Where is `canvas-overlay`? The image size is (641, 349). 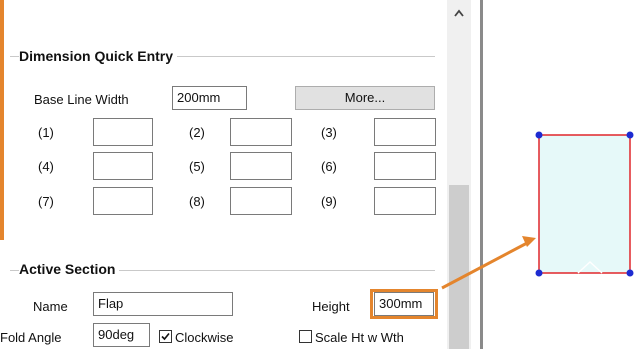
canvas-overlay is located at coordinates (537, 210).